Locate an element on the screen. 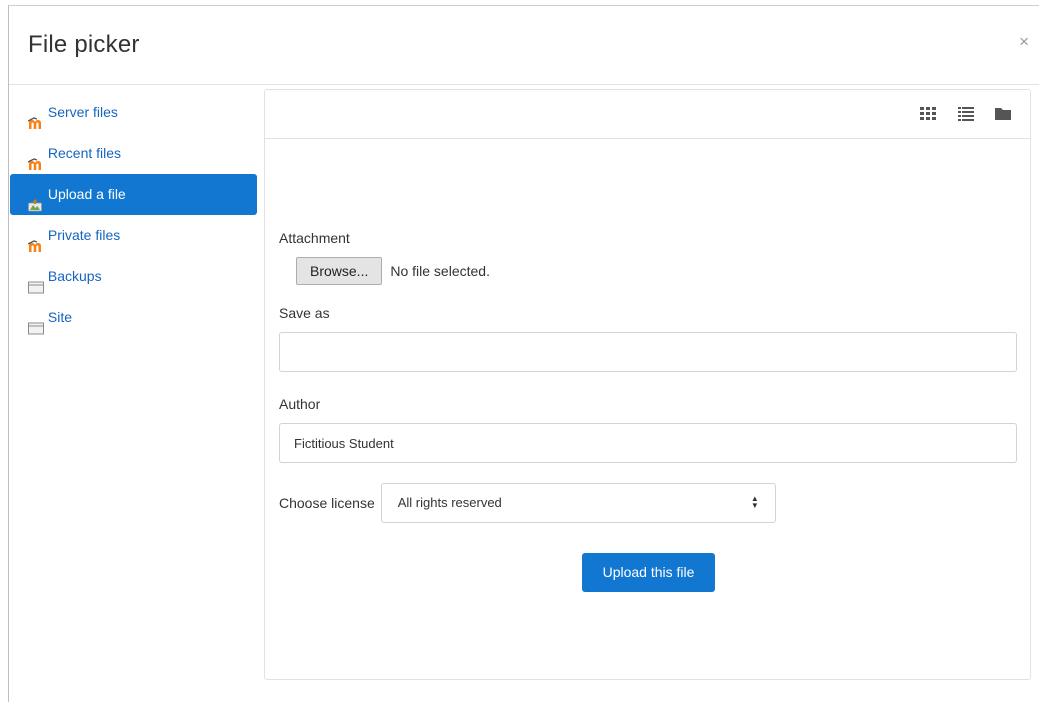 The image size is (1039, 702). view-toolbar is located at coordinates (647, 114).